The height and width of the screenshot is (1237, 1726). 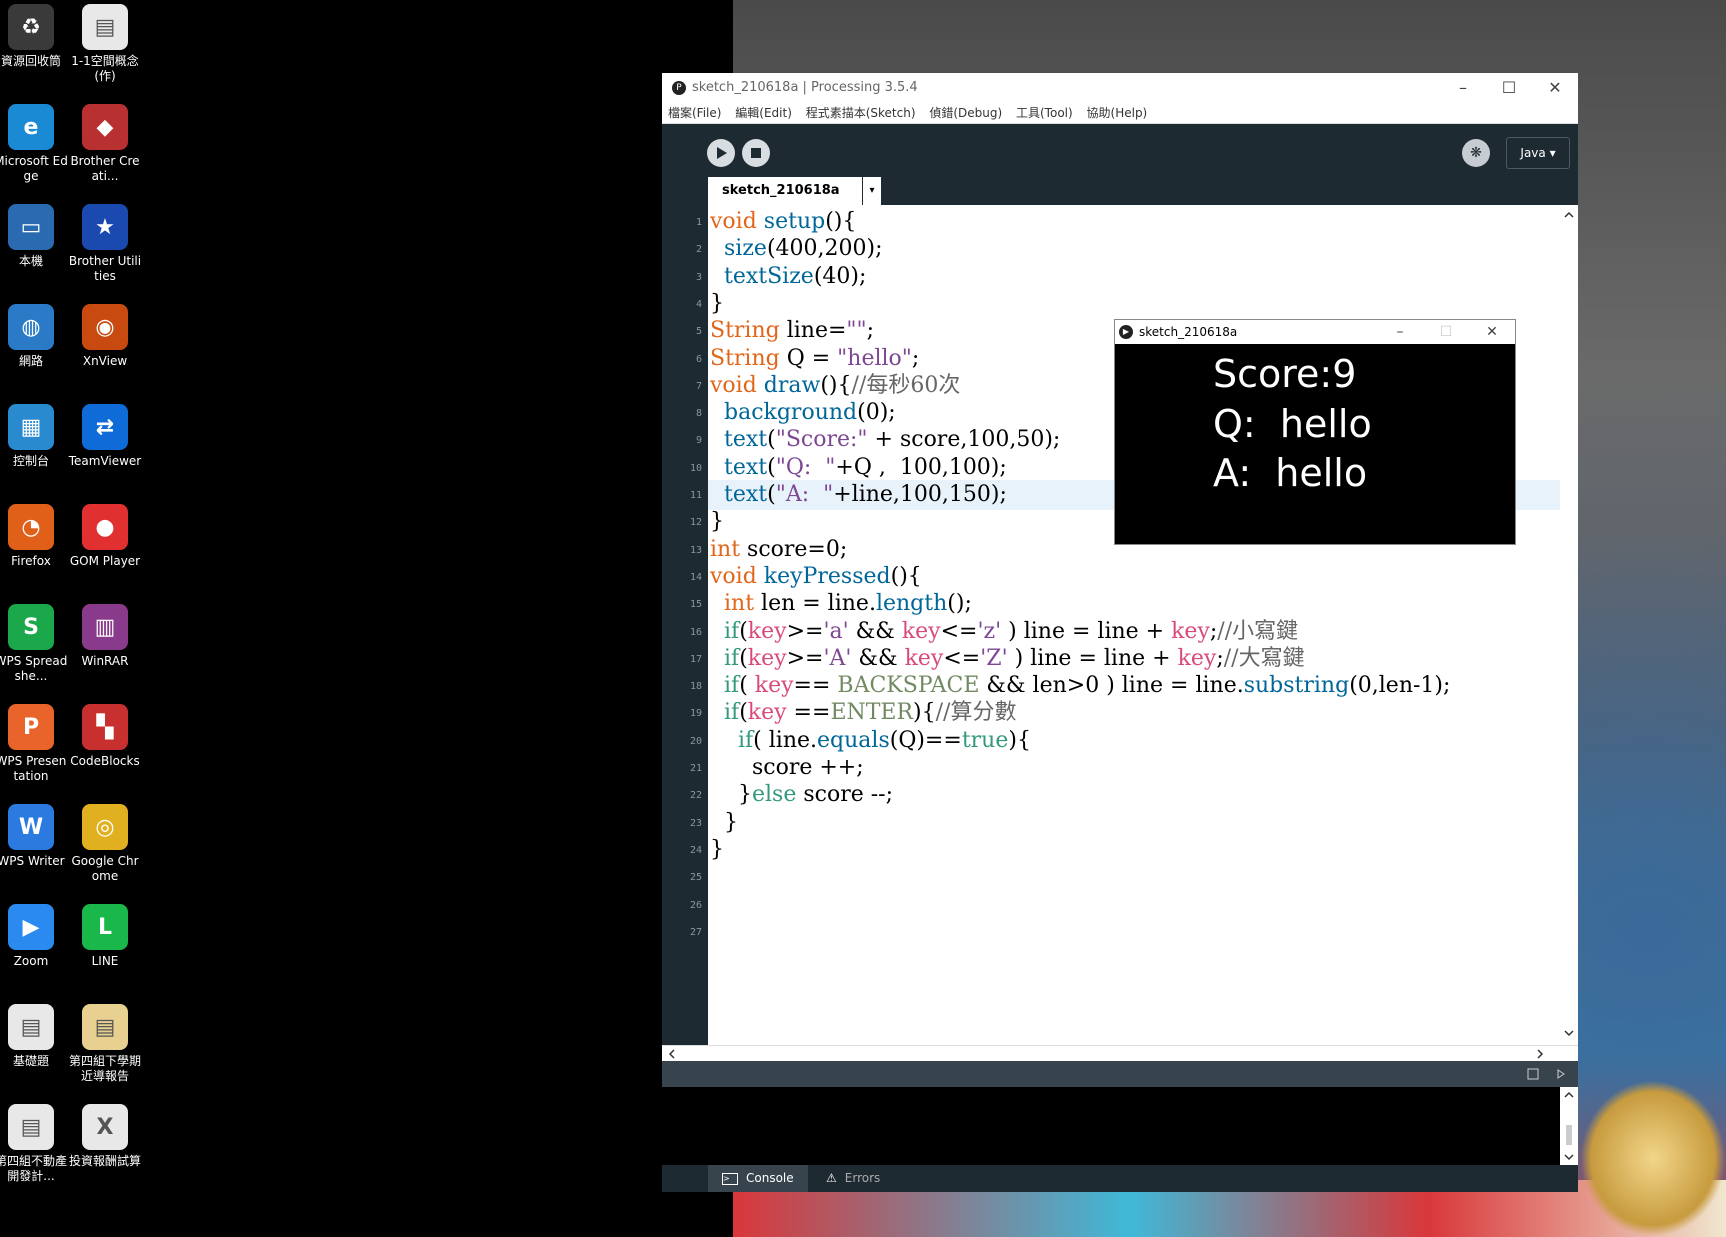 I want to click on close-button: ✕, so click(x=1555, y=88).